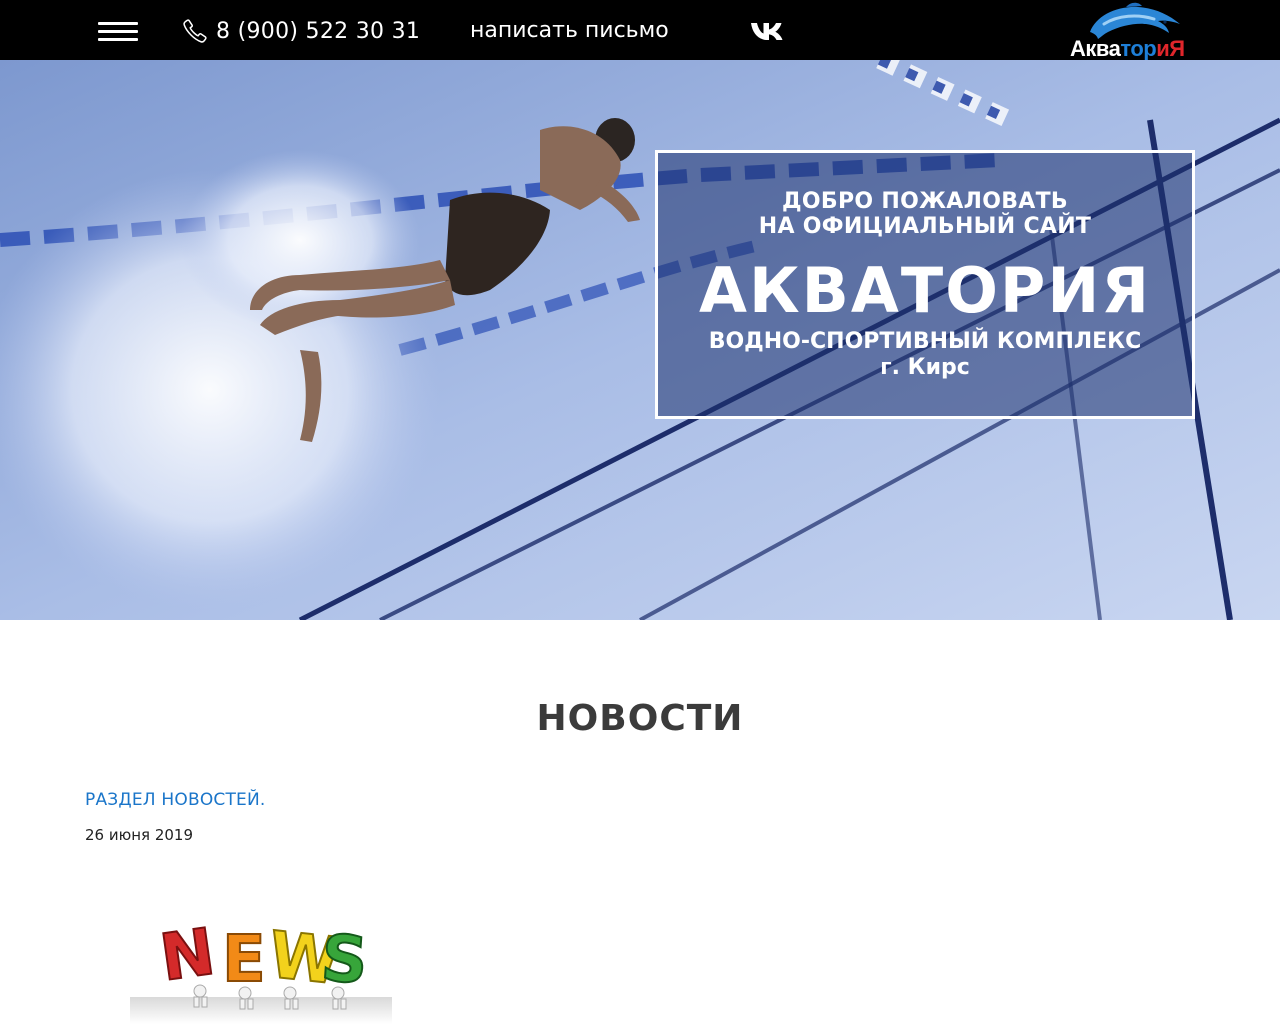 Image resolution: width=1280 pixels, height=1024 pixels. Describe the element at coordinates (770, 31) in the screenshot. I see `vk-icon` at that location.